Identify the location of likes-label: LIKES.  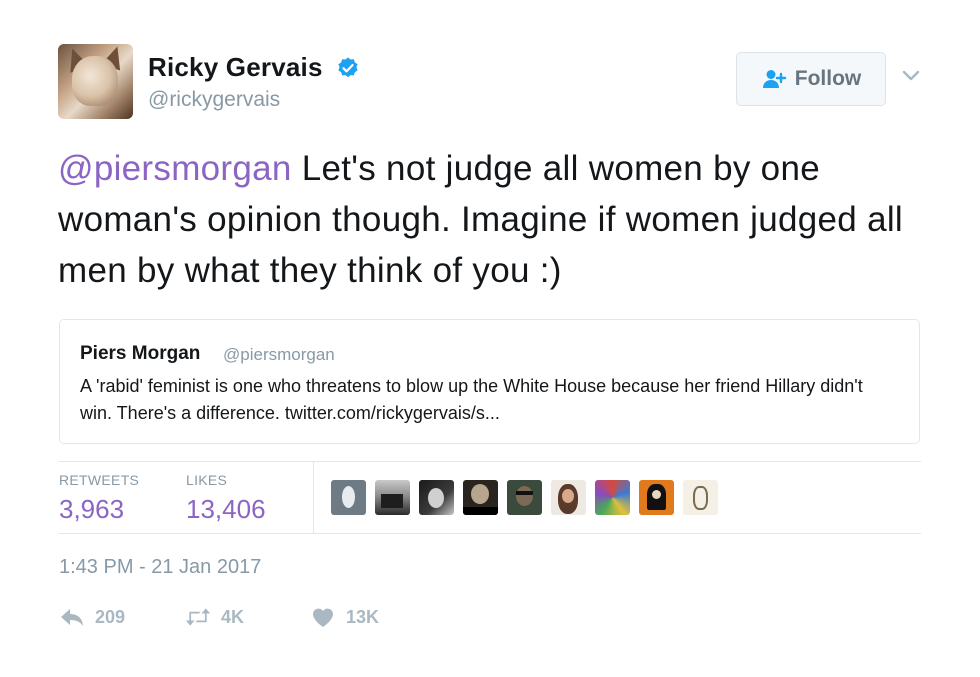
(207, 480).